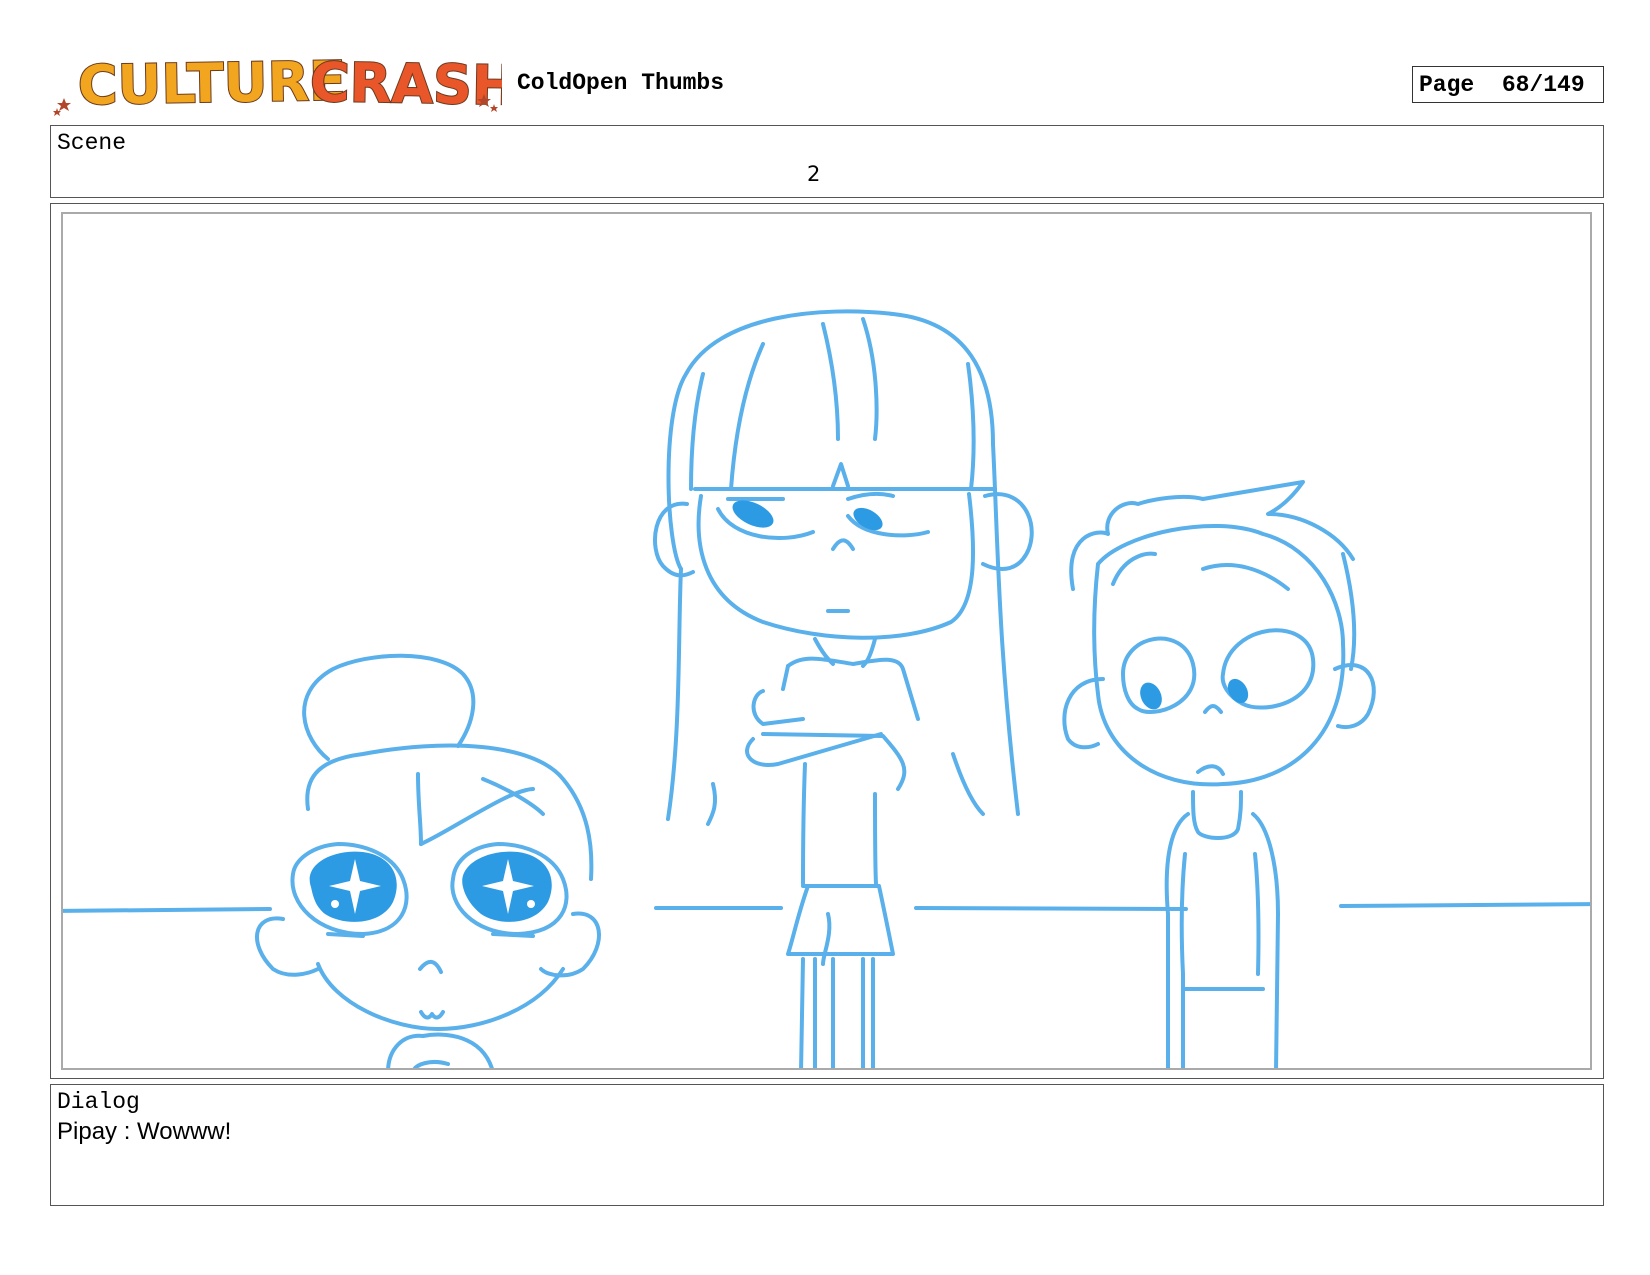  I want to click on page-label: Page, so click(1447, 84).